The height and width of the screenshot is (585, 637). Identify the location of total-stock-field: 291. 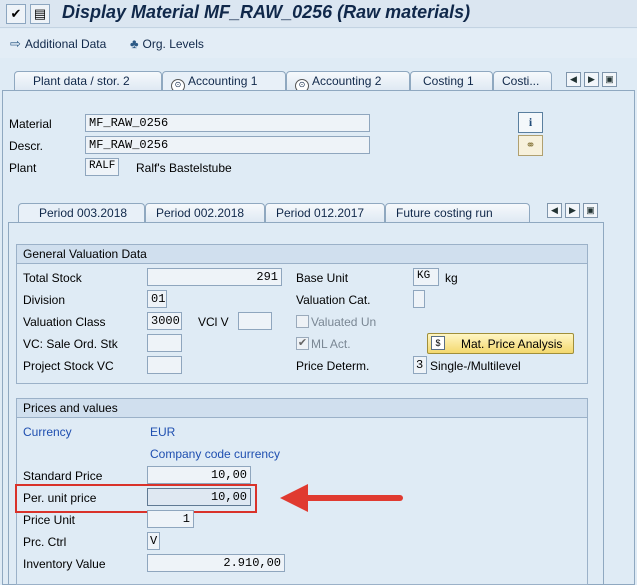
(214, 277).